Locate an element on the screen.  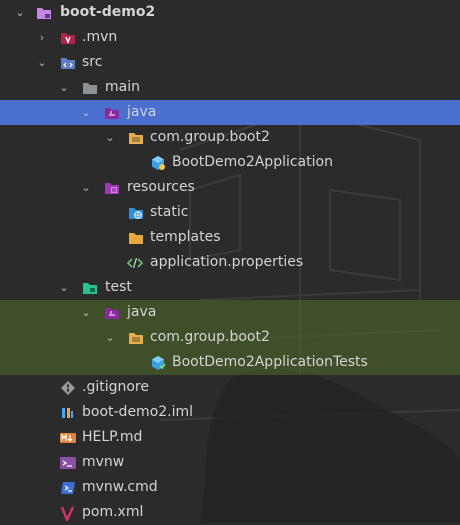
git-icon is located at coordinates (68, 388).